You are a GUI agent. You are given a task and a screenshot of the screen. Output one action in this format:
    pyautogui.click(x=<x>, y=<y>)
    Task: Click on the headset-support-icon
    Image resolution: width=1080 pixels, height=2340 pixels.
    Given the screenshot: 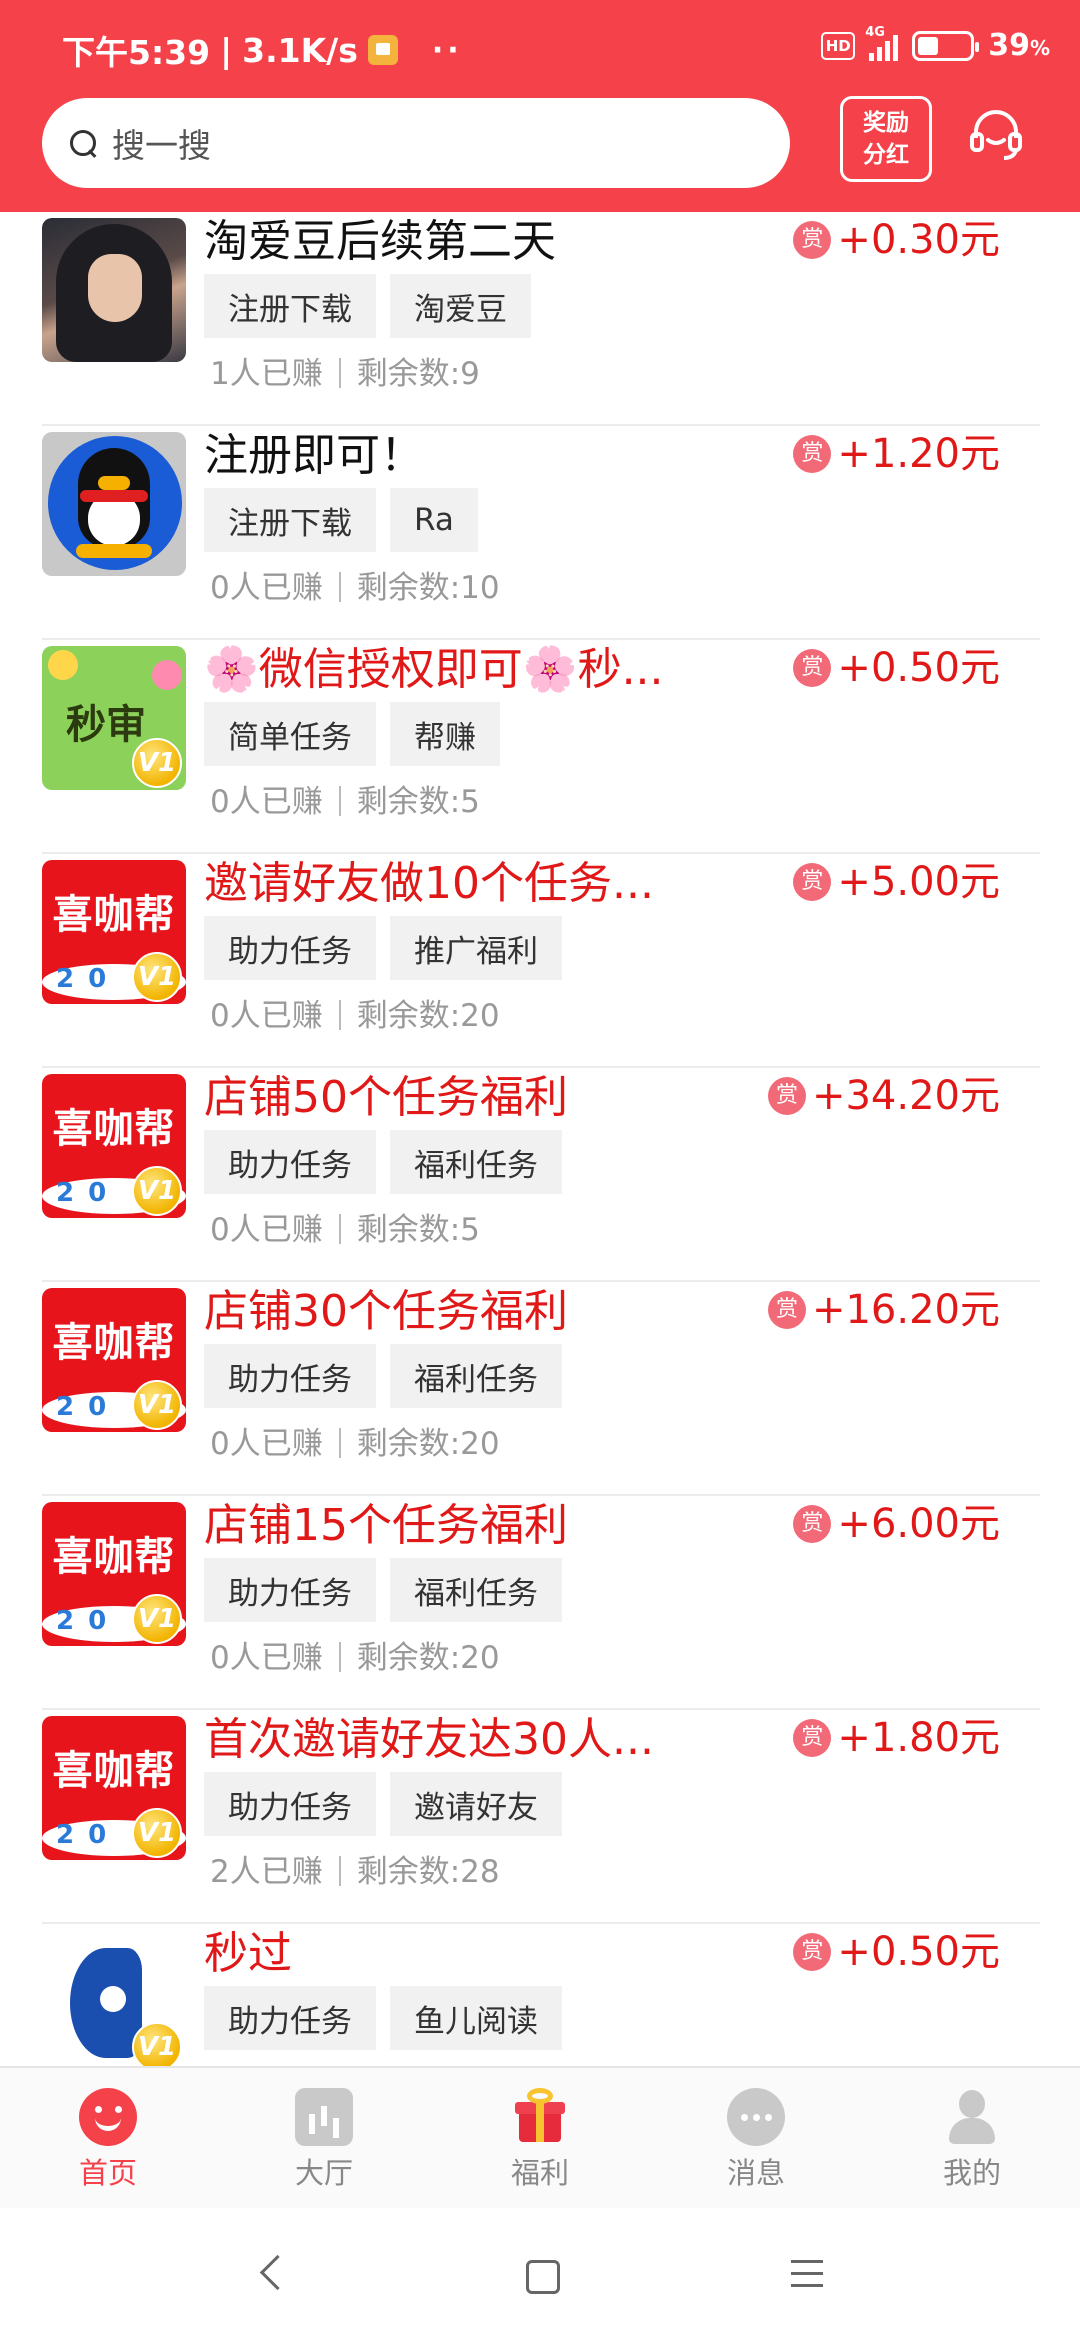 What is the action you would take?
    pyautogui.click(x=996, y=136)
    